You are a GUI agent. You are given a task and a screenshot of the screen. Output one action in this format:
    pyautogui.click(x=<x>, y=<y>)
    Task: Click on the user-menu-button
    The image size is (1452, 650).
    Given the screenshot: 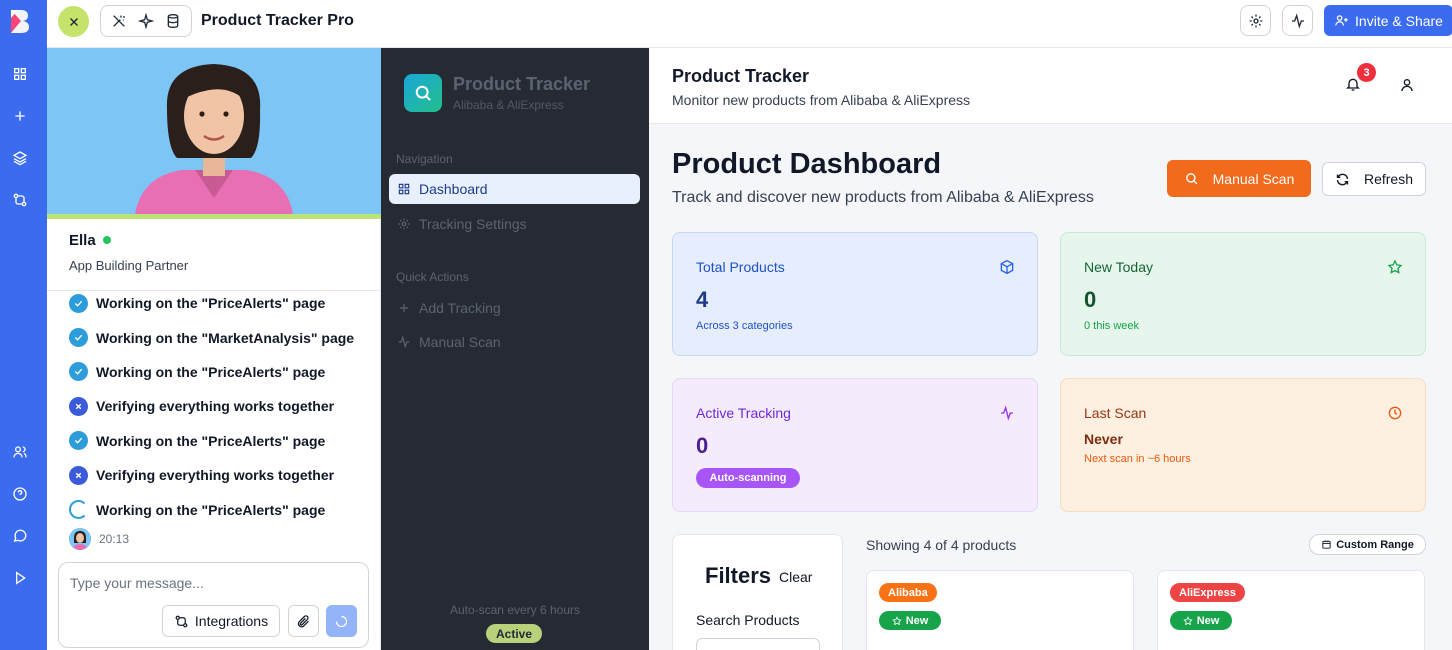 What is the action you would take?
    pyautogui.click(x=1407, y=87)
    